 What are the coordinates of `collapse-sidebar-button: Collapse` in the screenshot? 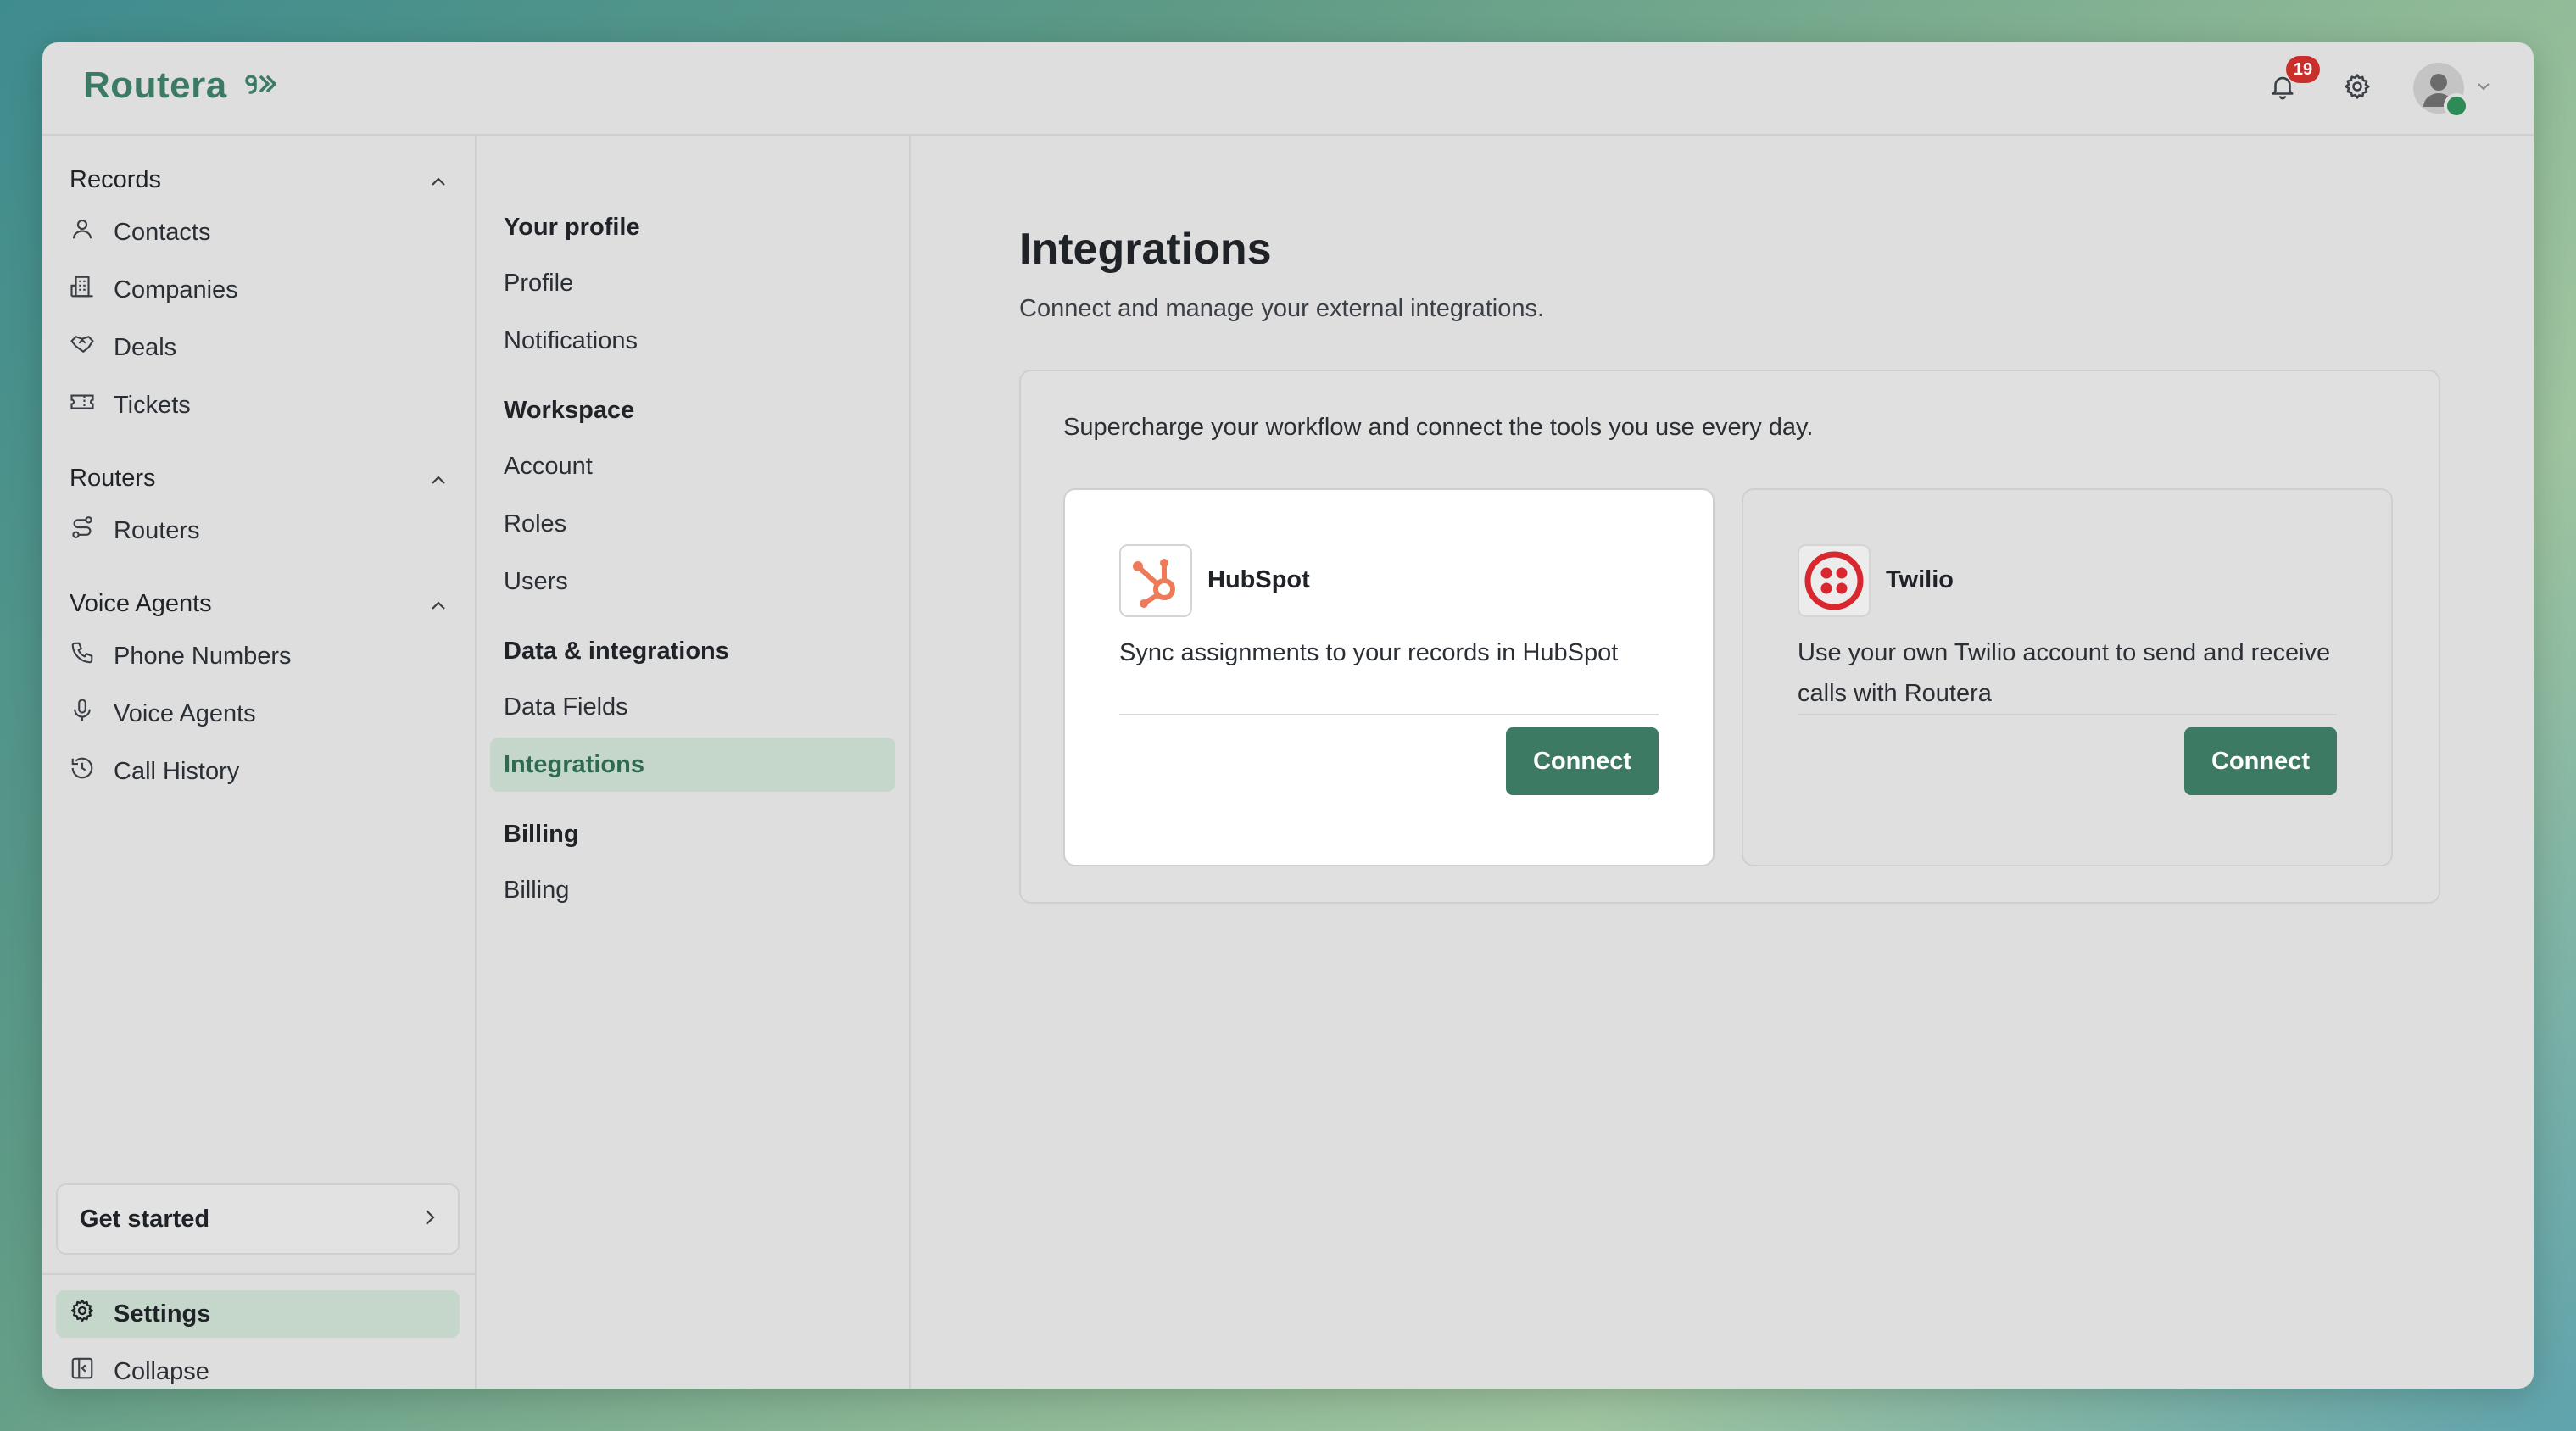 It's located at (258, 1368).